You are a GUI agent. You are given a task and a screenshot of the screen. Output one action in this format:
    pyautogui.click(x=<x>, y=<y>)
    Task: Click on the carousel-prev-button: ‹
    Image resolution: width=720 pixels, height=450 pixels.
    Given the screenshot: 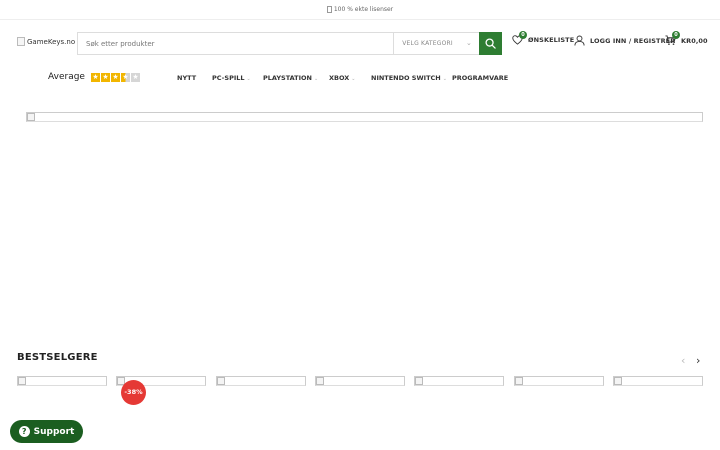 What is the action you would take?
    pyautogui.click(x=683, y=361)
    